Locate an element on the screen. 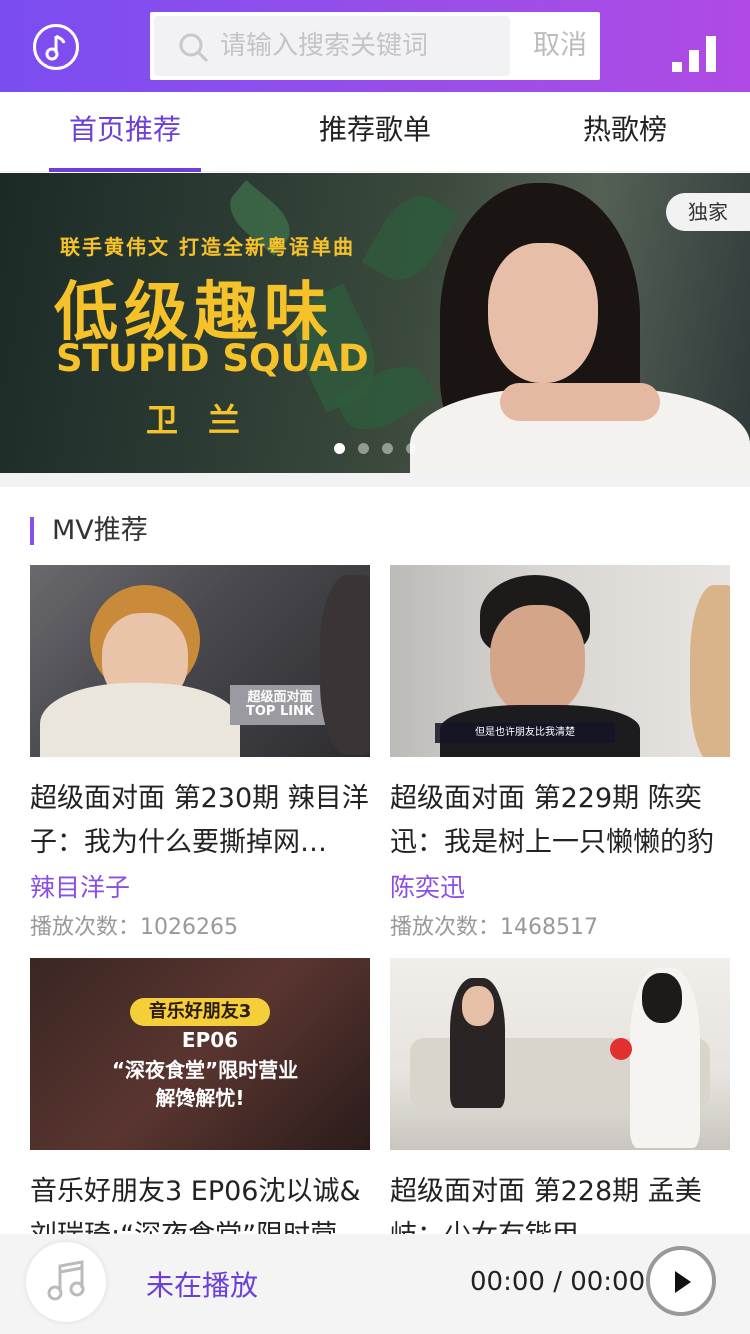 This screenshot has height=1334, width=750. section-title-mv: MV推荐 is located at coordinates (89, 531).